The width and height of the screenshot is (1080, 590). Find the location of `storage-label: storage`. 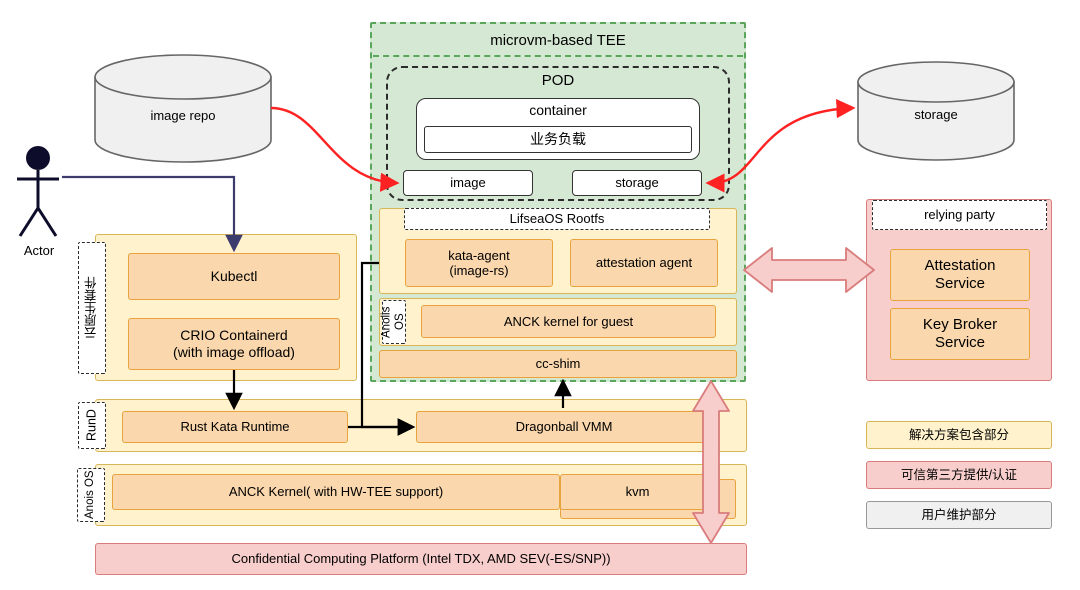

storage-label: storage is located at coordinates (936, 115).